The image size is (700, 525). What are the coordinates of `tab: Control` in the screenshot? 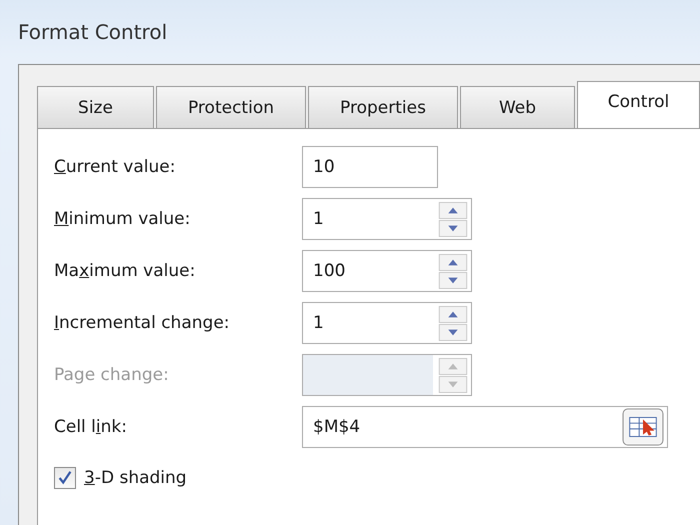 It's located at (638, 104).